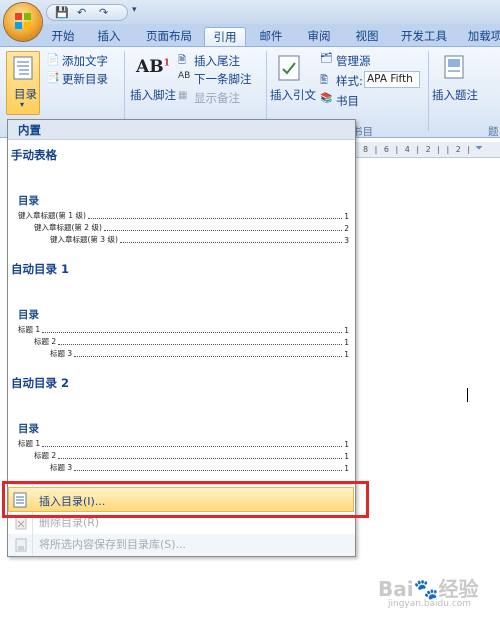  I want to click on baidu-watermark-url: jingyan.baidu.com, so click(430, 604).